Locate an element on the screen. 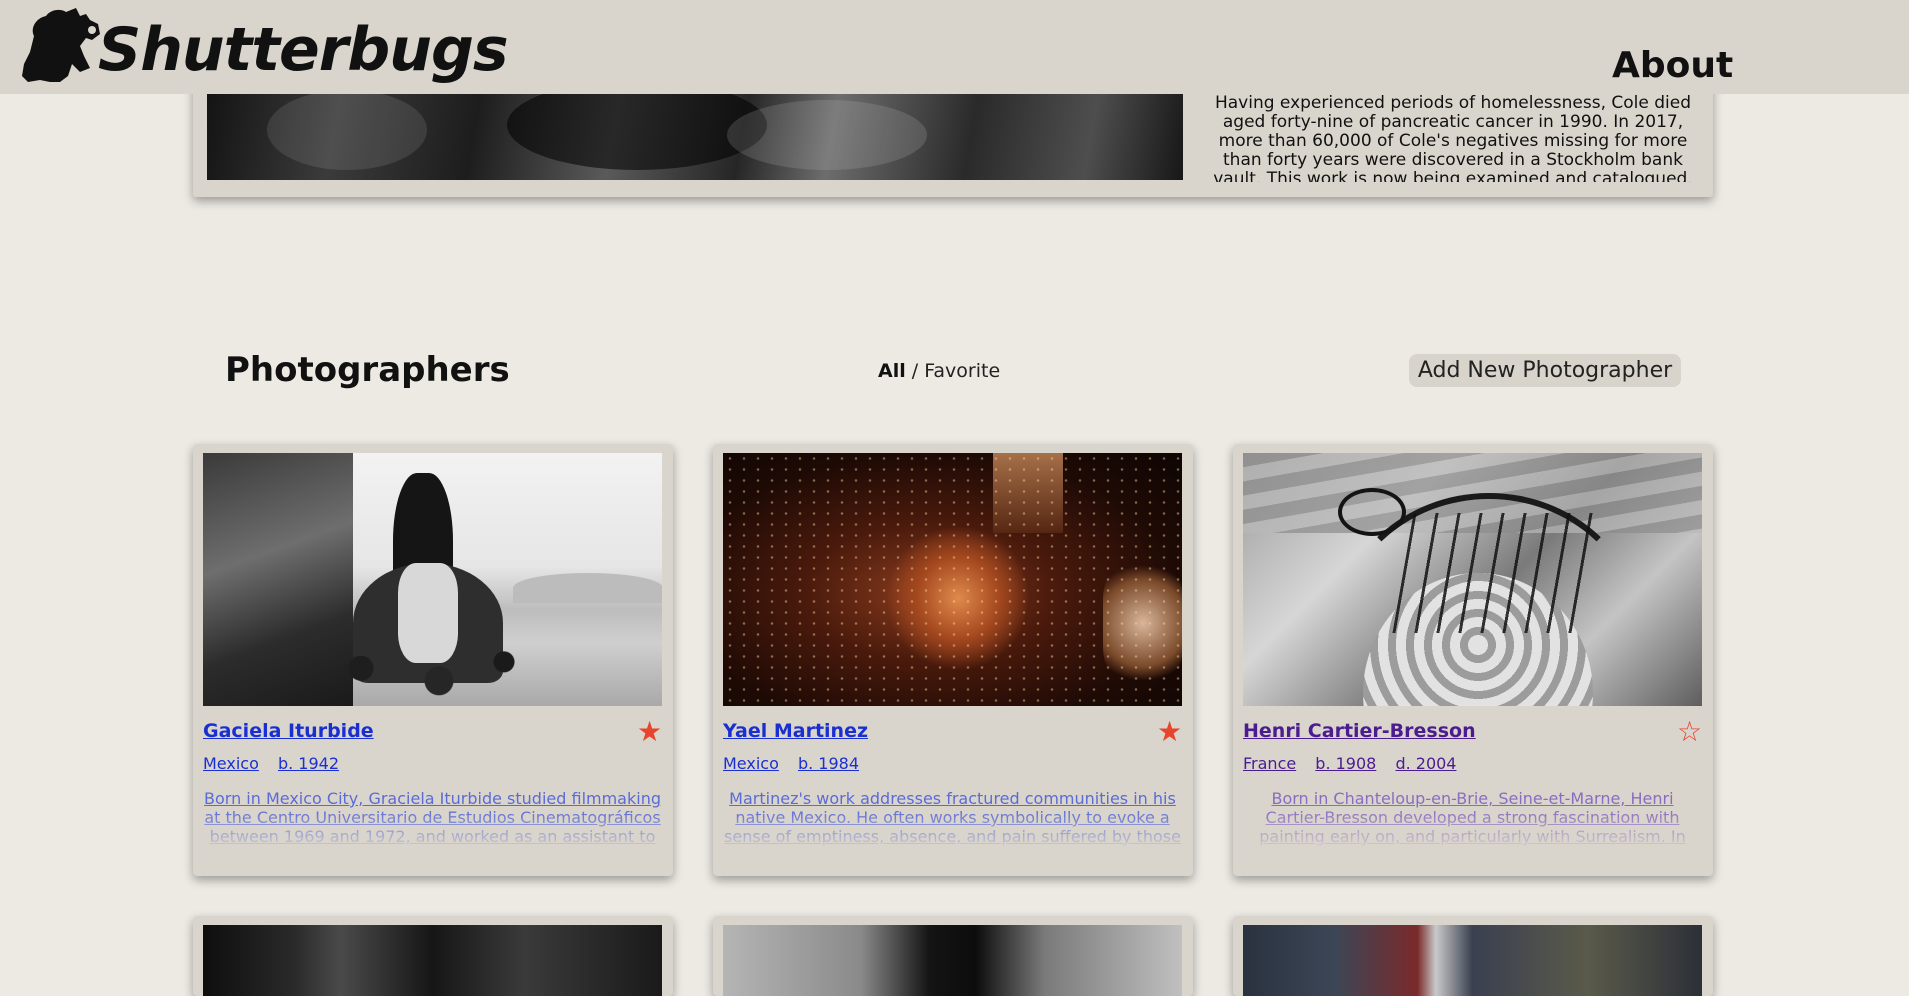 This screenshot has width=1909, height=996. photographer-meta: Mexico b. 1942 is located at coordinates (278, 763).